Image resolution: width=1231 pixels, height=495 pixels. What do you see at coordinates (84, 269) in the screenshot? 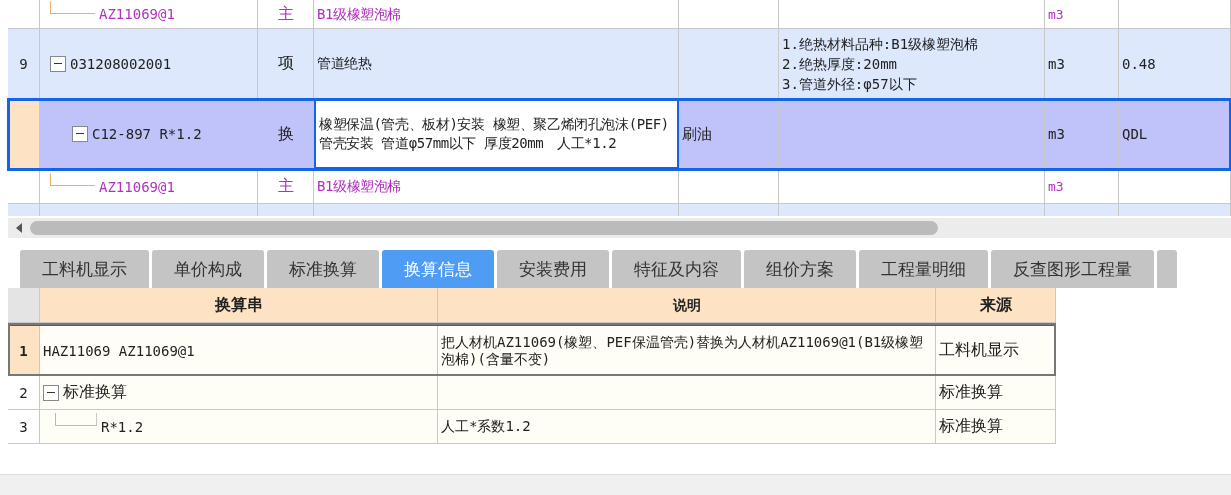
I see `tab: 工料机显示` at bounding box center [84, 269].